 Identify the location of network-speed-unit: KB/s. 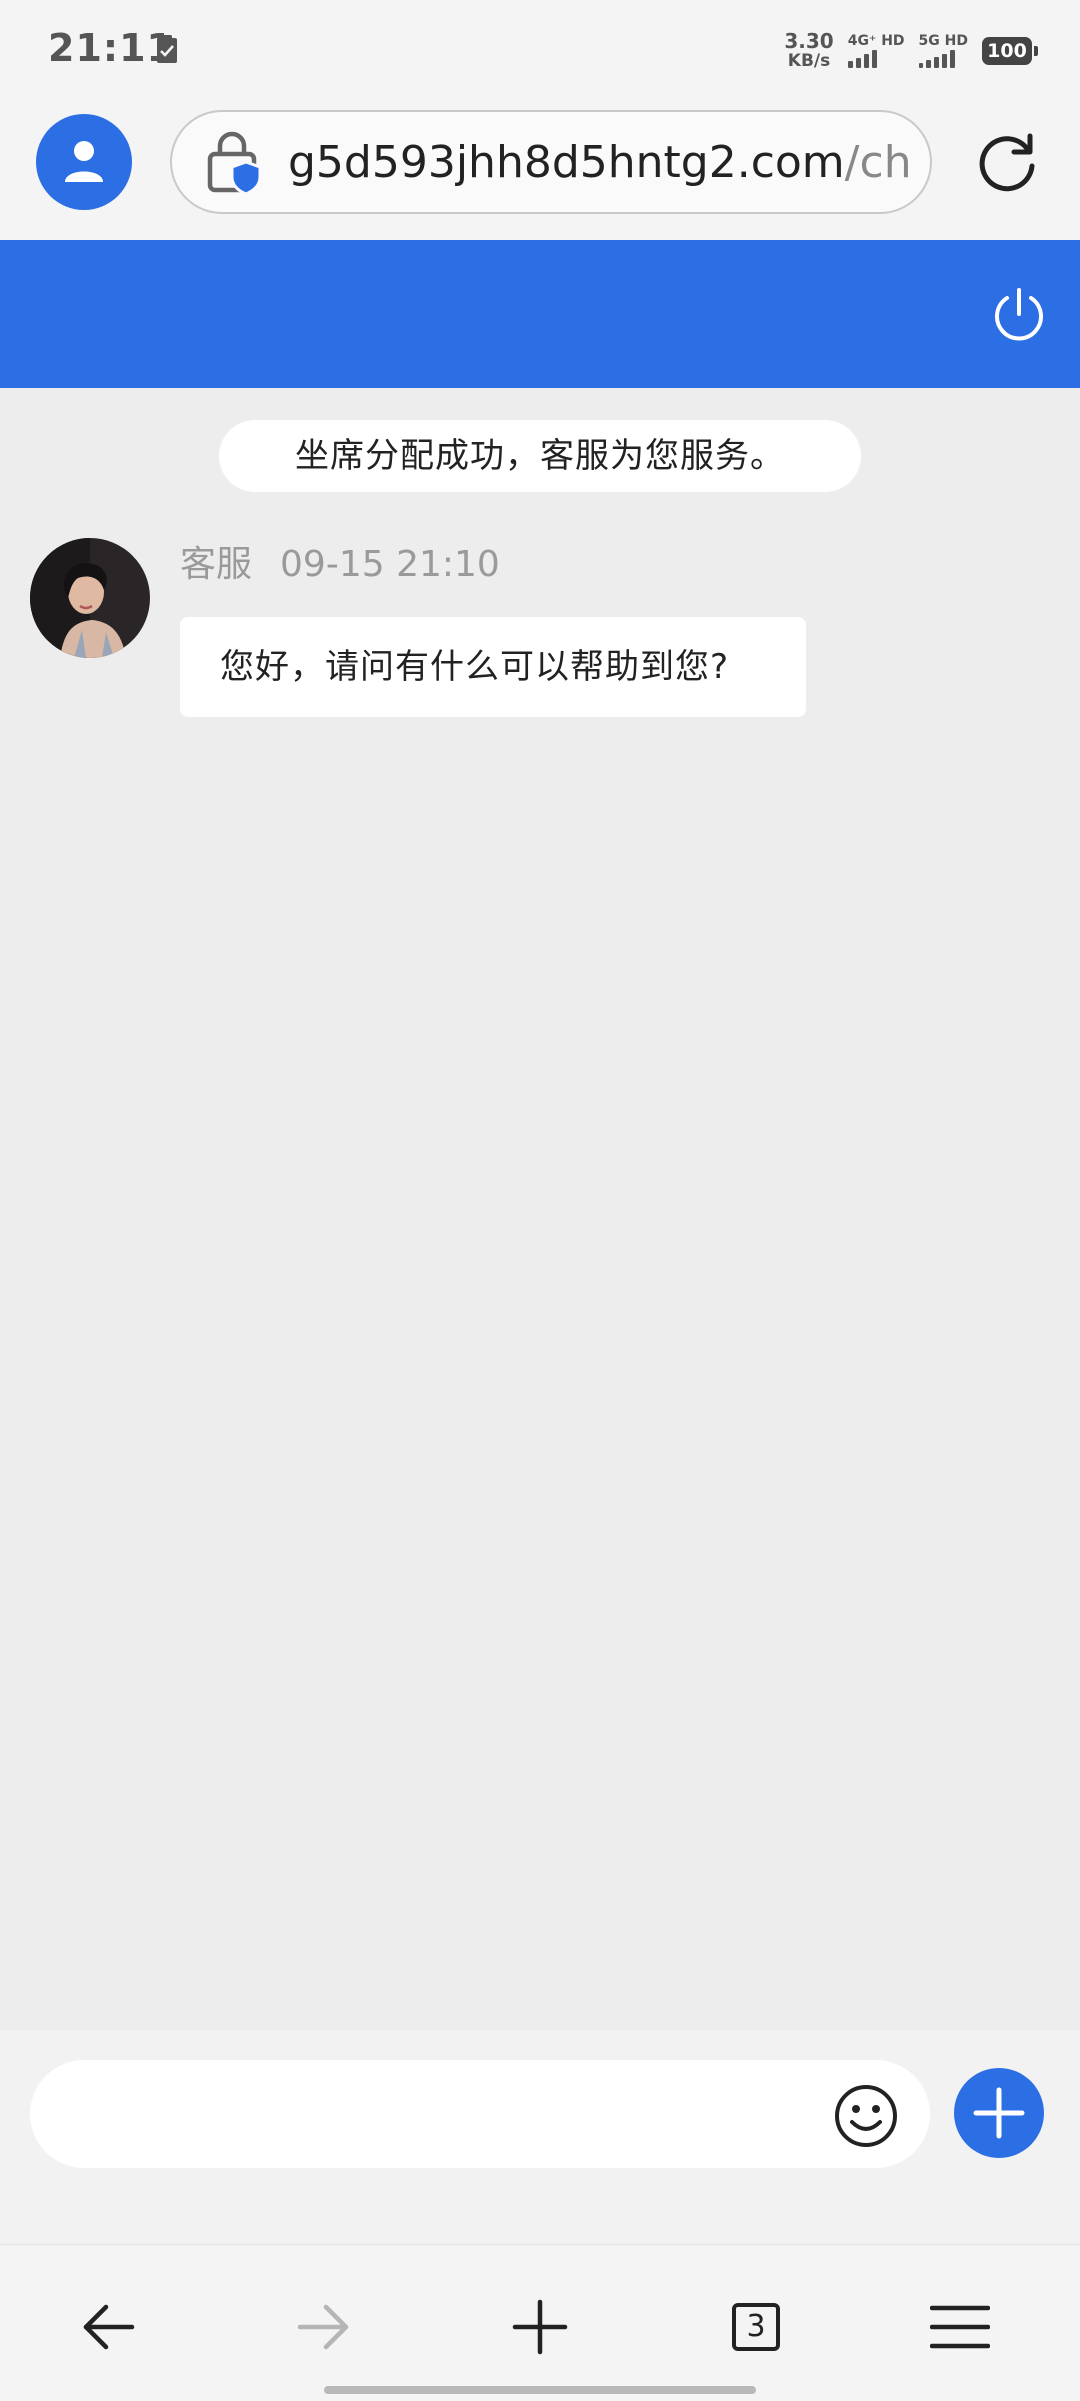
(809, 61).